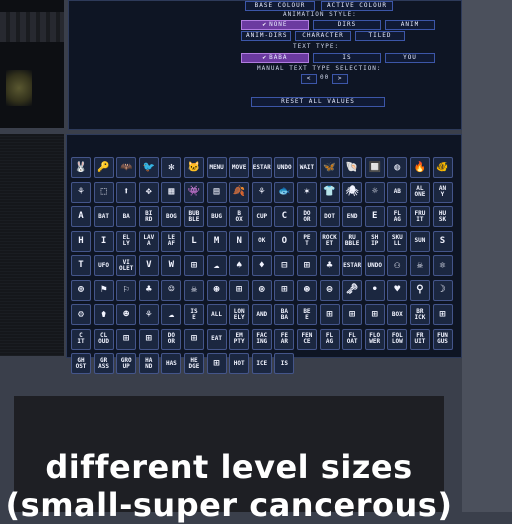 This screenshot has height=524, width=512. I want to click on object-tile: ♦, so click(261, 265).